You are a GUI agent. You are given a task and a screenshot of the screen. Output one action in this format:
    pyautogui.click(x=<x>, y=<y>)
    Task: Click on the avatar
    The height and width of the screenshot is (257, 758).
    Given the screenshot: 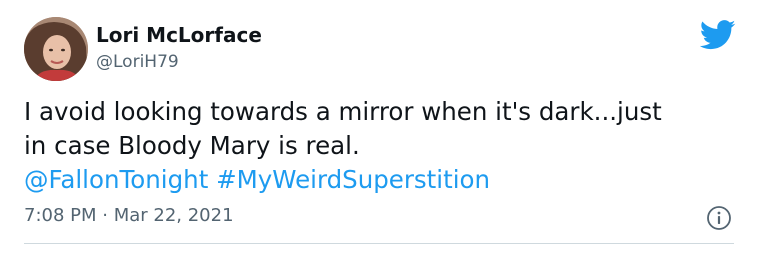 What is the action you would take?
    pyautogui.click(x=56, y=49)
    